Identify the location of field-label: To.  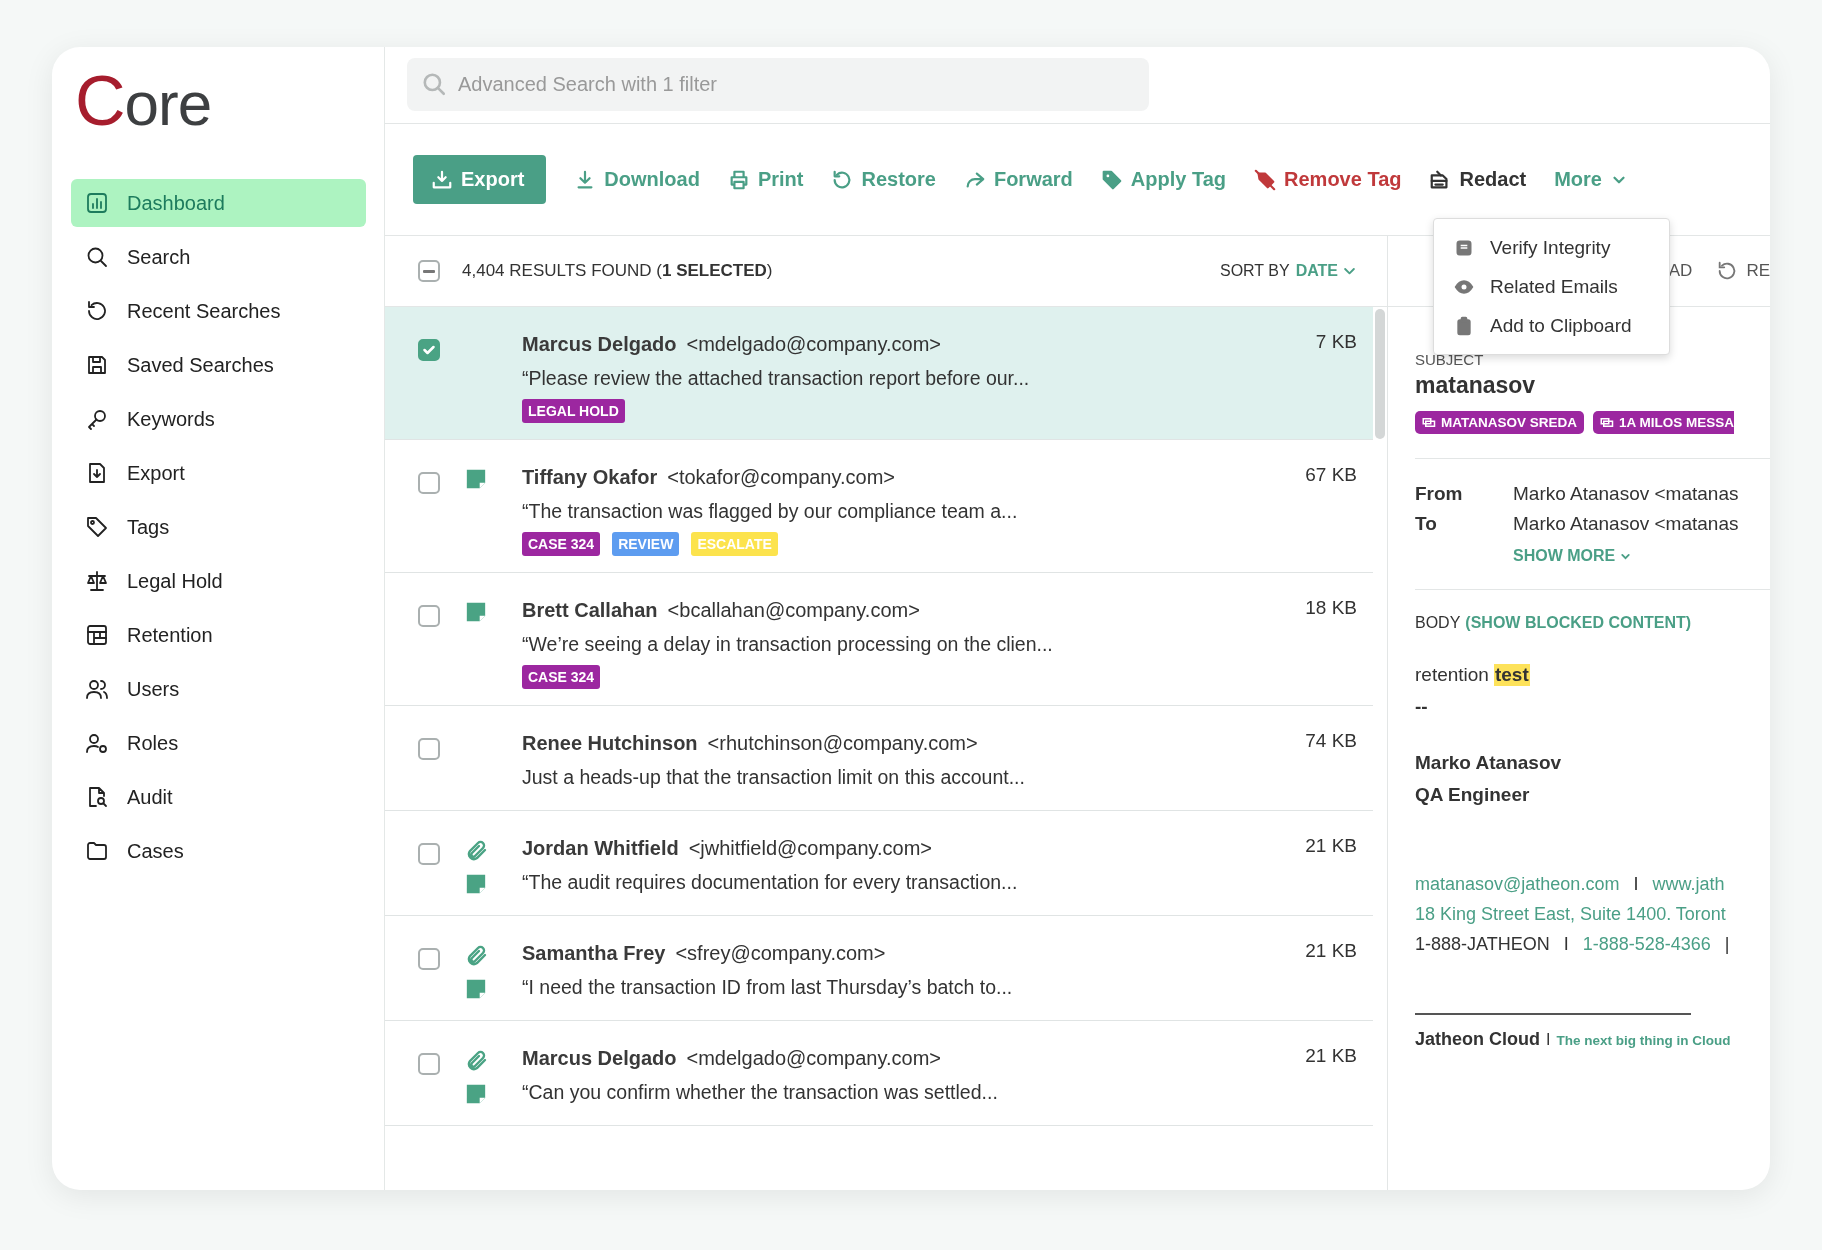
(1426, 524).